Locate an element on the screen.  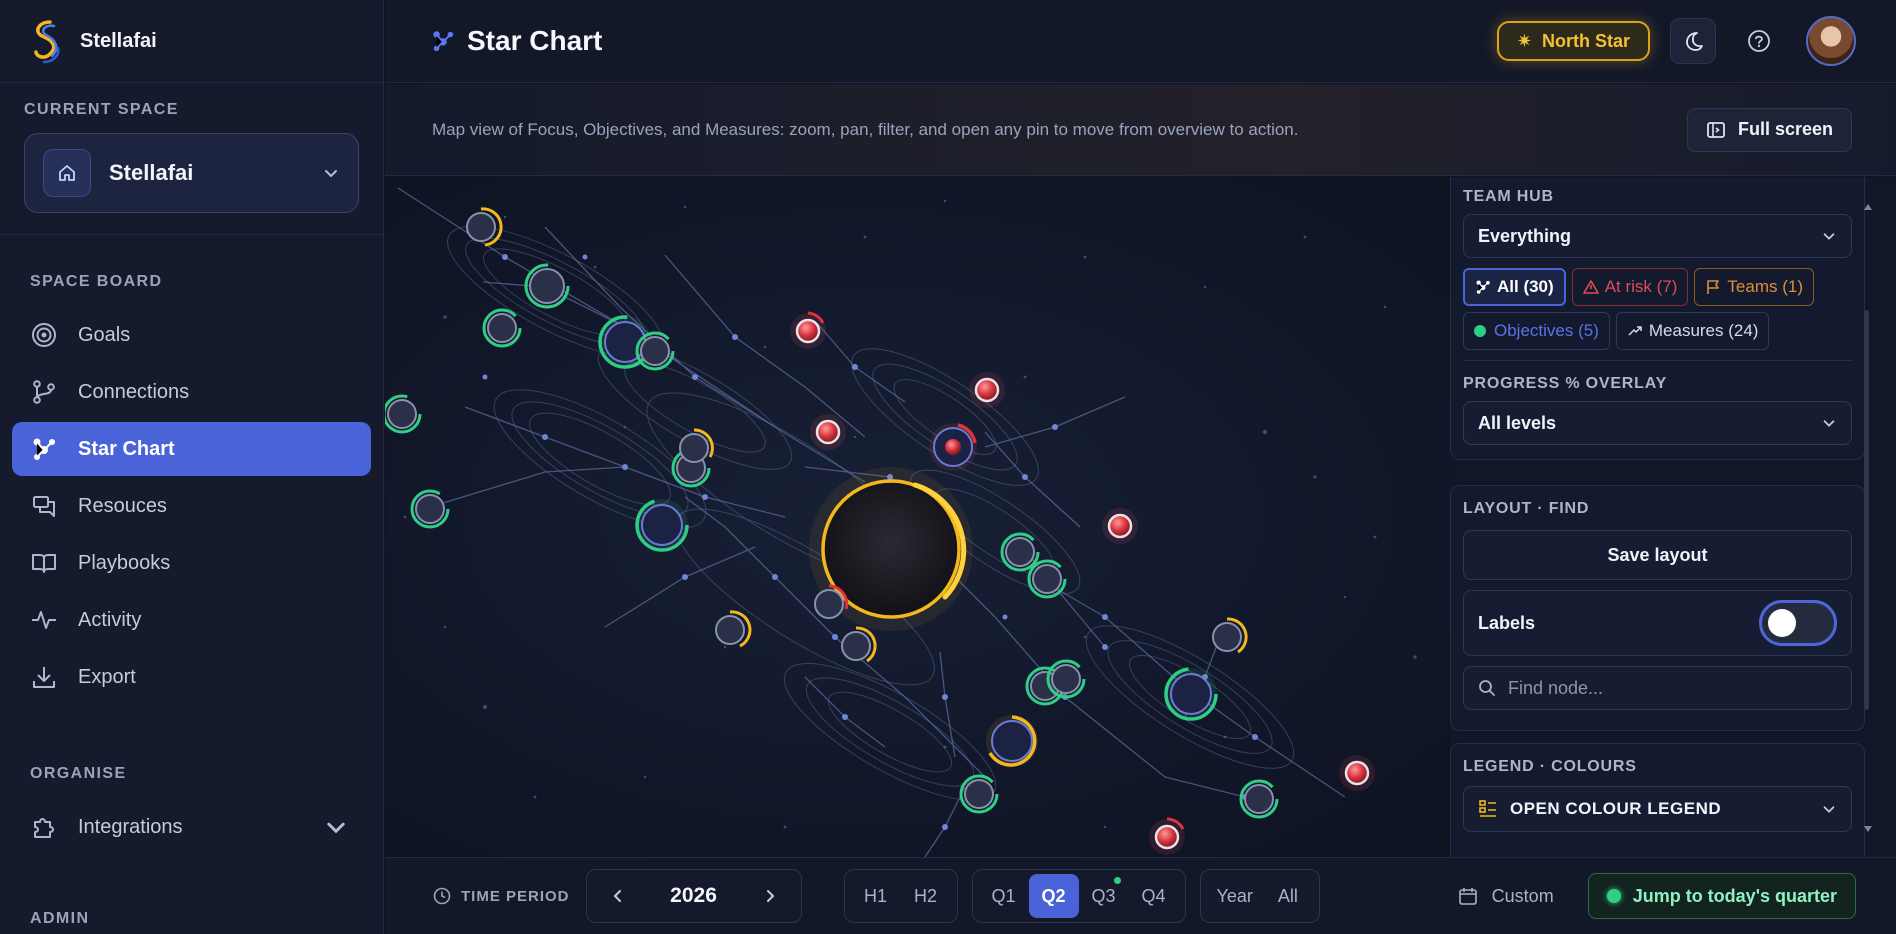
quarter-q3-label: Q3 is located at coordinates (1103, 895).